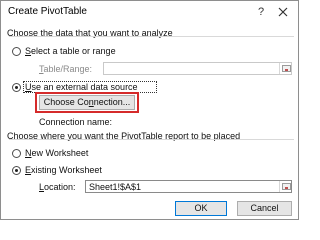 This screenshot has height=240, width=320. I want to click on external-data-source-label: Use an external data source, so click(81, 87).